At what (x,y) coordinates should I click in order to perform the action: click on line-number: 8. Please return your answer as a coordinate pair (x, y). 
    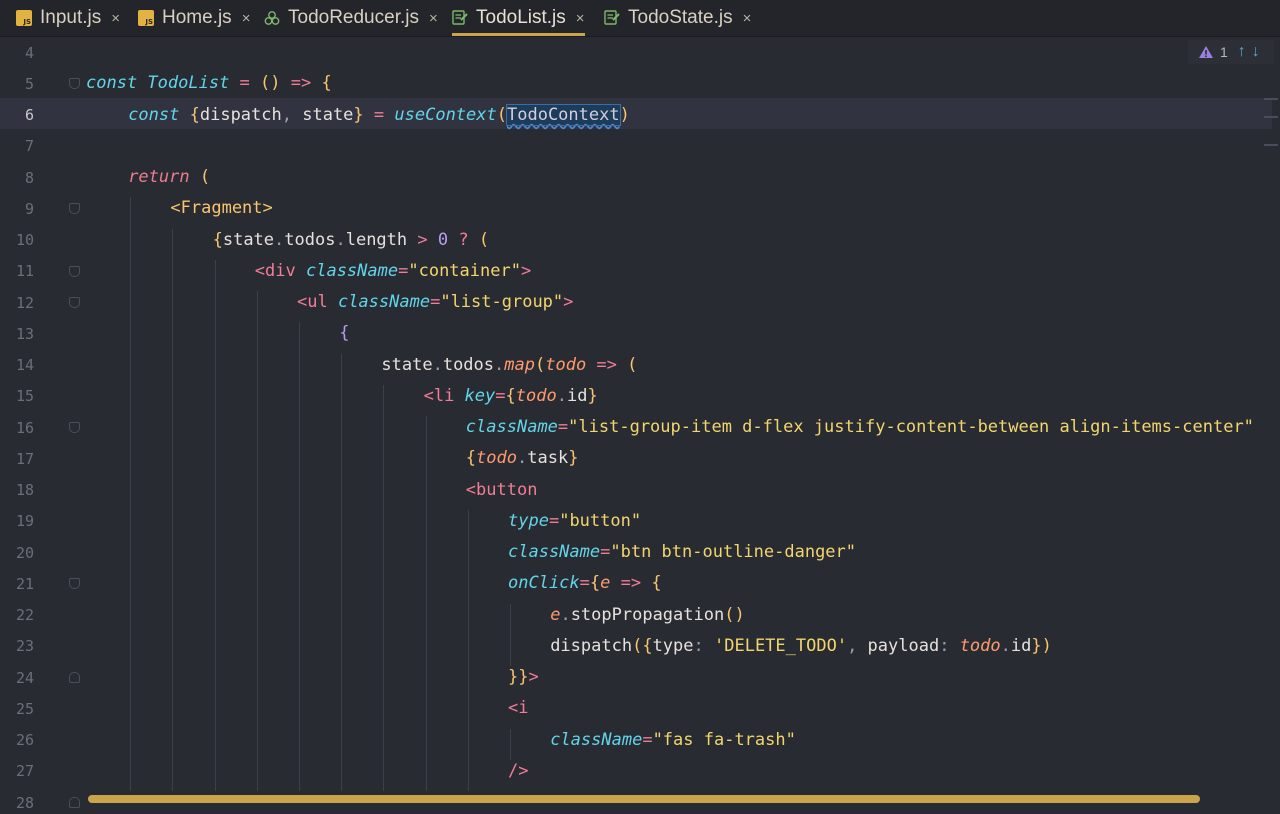
    Looking at the image, I should click on (29, 177).